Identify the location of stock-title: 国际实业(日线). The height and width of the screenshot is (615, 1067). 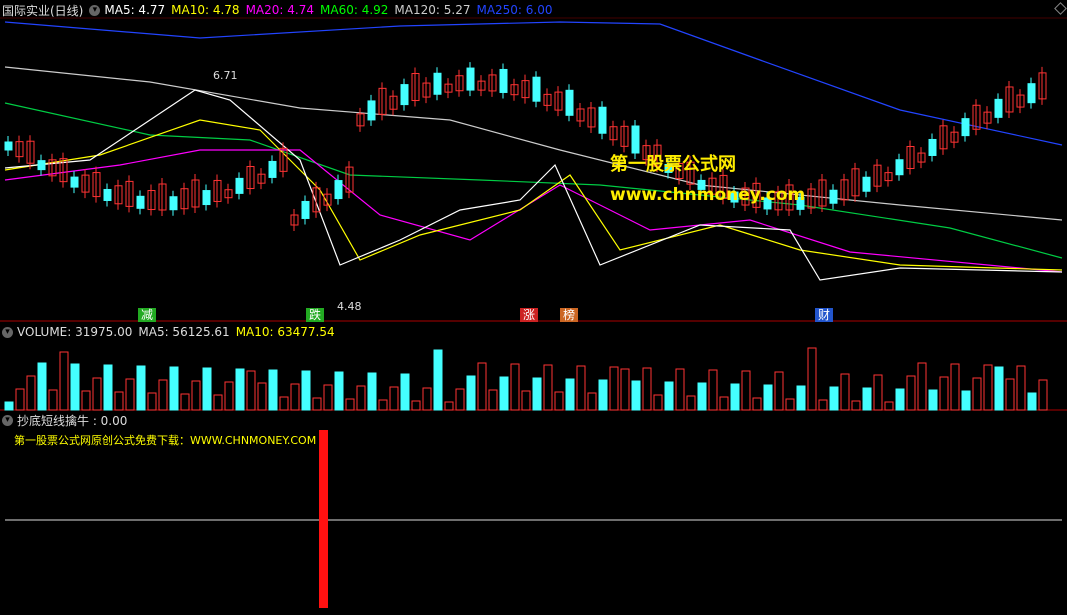
(43, 10).